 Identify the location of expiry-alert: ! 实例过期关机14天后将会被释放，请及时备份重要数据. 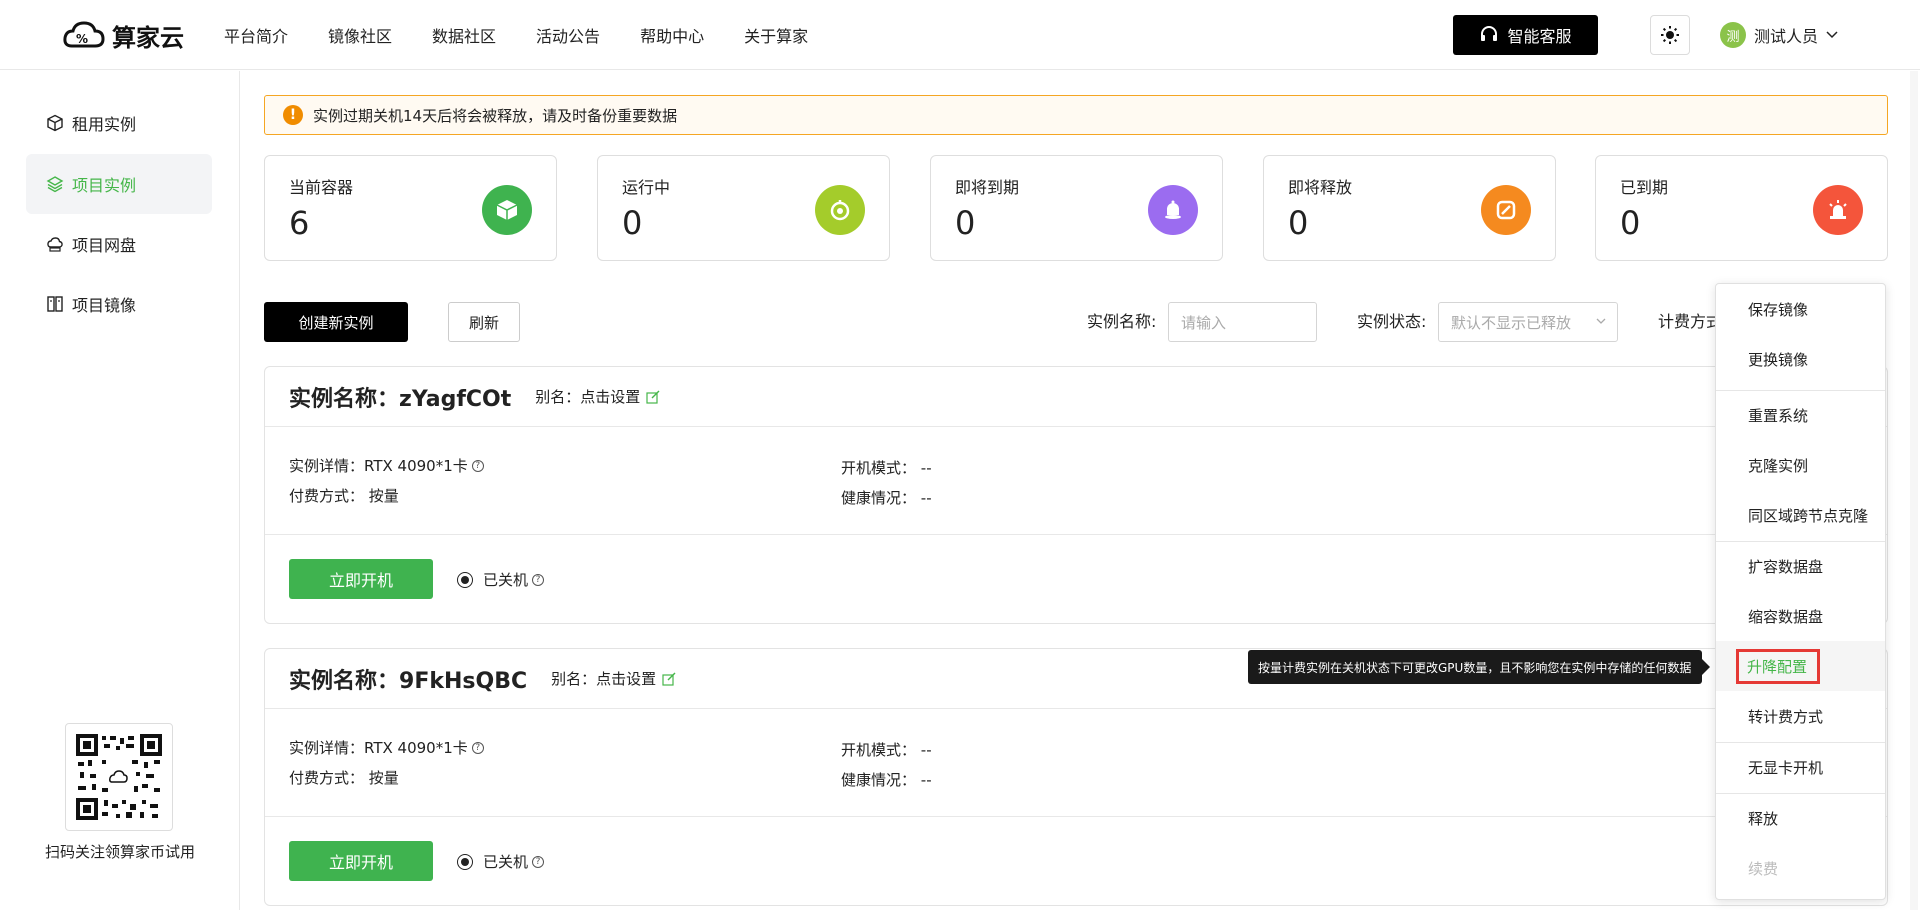
(1076, 115).